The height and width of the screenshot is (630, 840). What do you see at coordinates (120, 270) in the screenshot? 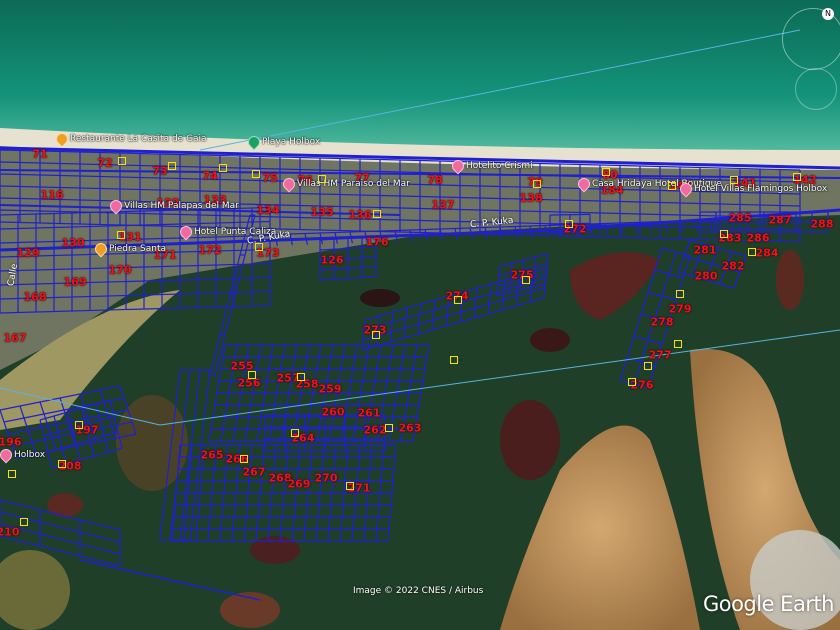
I see `lot-label: 170` at bounding box center [120, 270].